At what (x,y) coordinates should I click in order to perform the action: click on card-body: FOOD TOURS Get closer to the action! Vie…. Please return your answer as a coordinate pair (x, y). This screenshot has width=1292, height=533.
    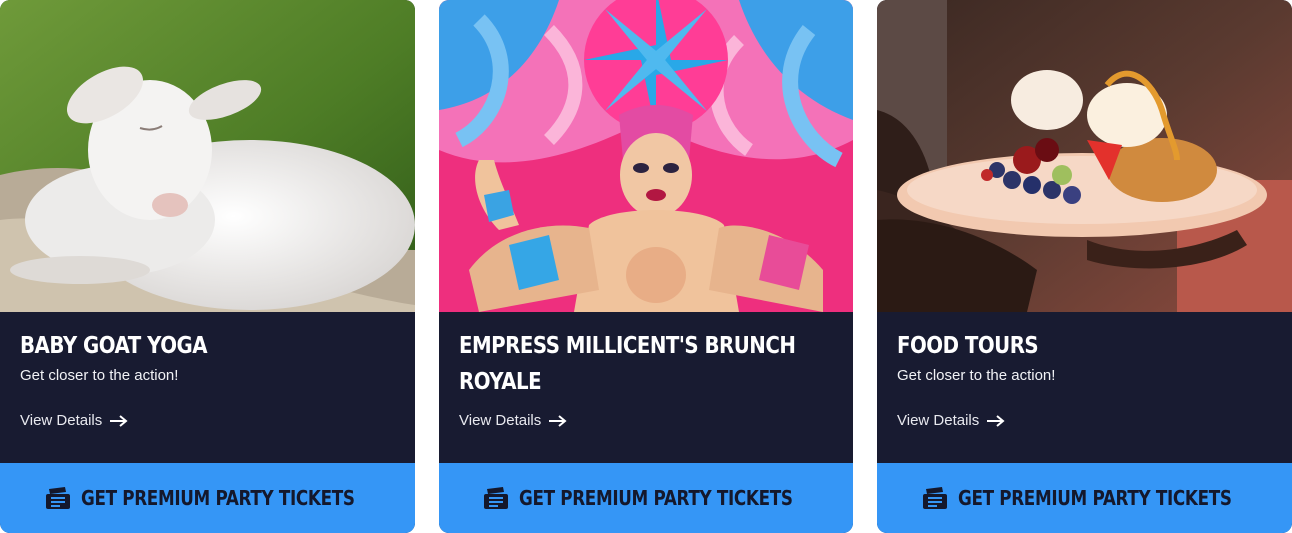
    Looking at the image, I should click on (1084, 387).